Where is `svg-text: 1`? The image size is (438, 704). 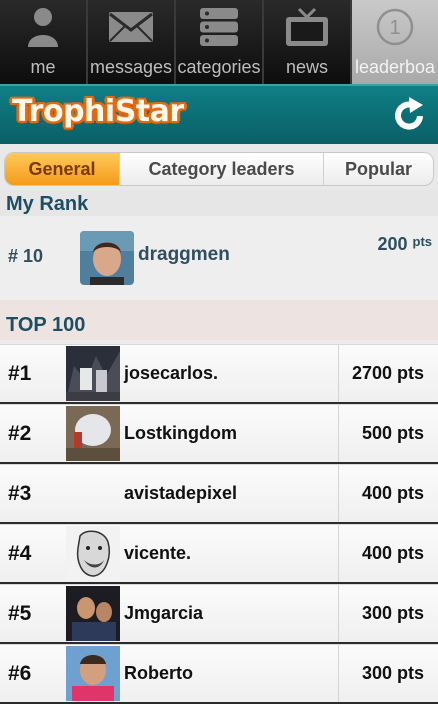
svg-text: 1 is located at coordinates (394, 28).